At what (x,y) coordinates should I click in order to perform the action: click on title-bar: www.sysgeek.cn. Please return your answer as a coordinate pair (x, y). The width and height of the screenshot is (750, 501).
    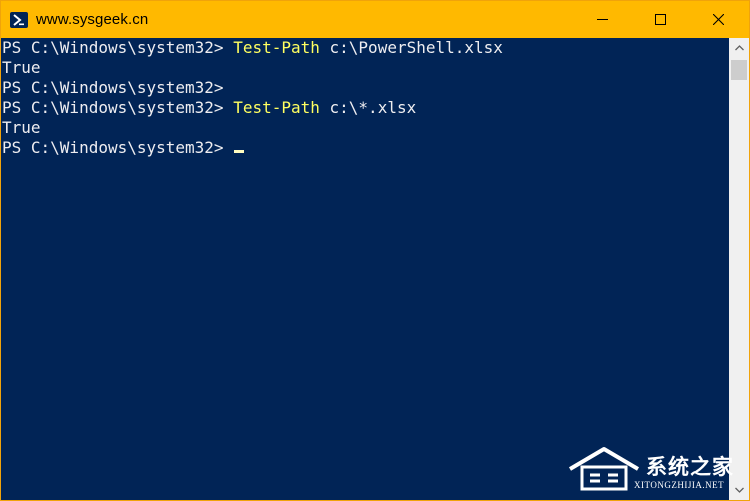
    Looking at the image, I should click on (375, 19).